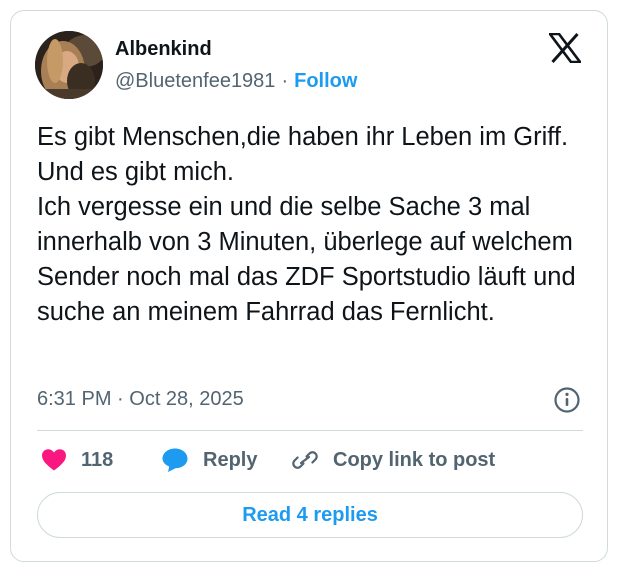 The image size is (620, 574). I want to click on author-name: Albenkind, so click(163, 49).